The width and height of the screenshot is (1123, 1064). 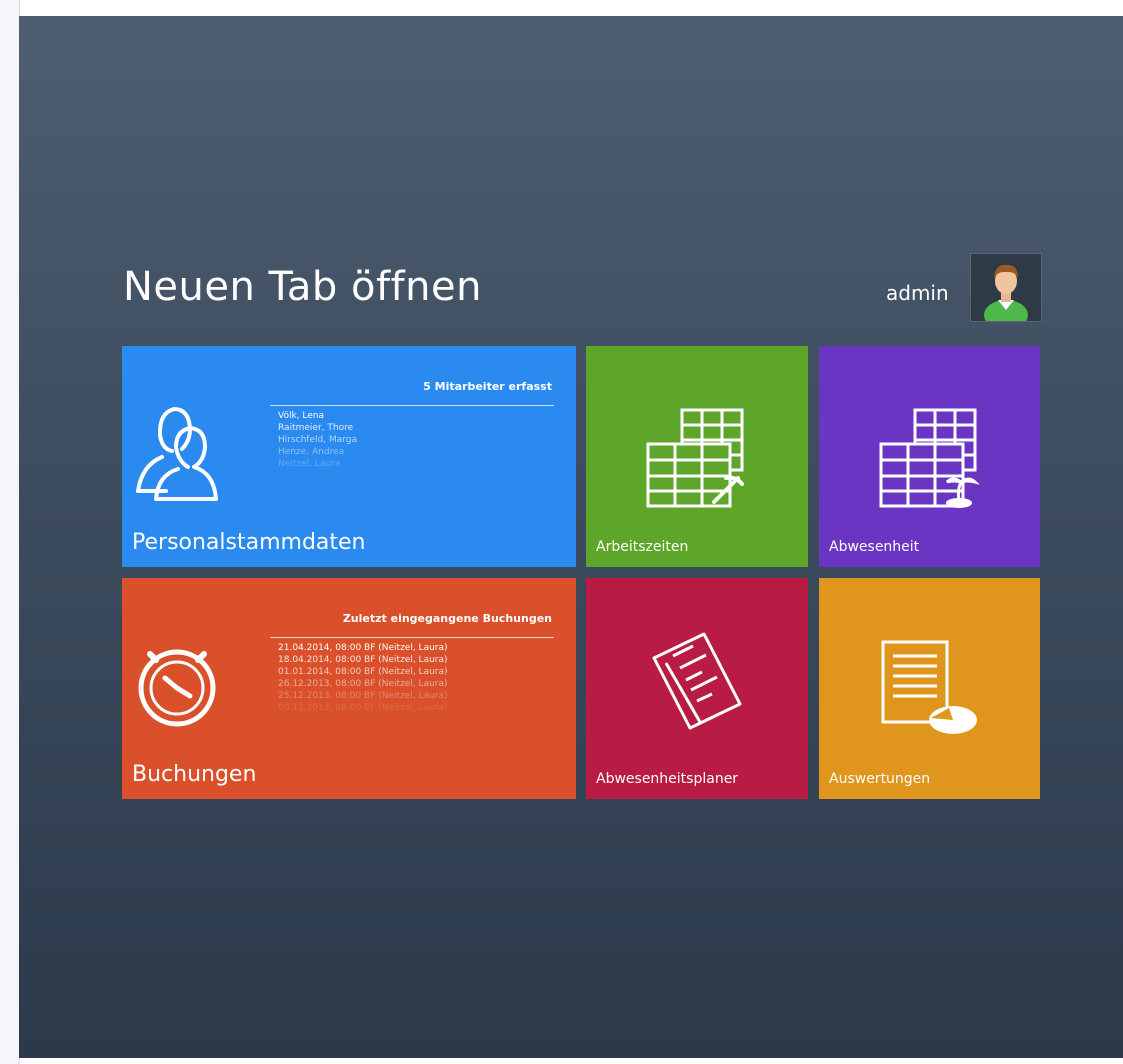 What do you see at coordinates (880, 779) in the screenshot?
I see `tile-label: Auswertungen` at bounding box center [880, 779].